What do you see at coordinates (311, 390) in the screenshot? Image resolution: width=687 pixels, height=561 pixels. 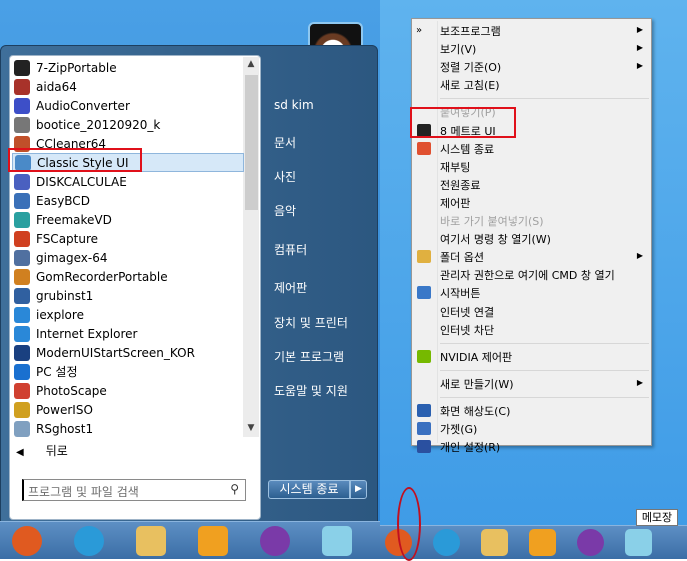 I see `start-link: 도움말 및 지원` at bounding box center [311, 390].